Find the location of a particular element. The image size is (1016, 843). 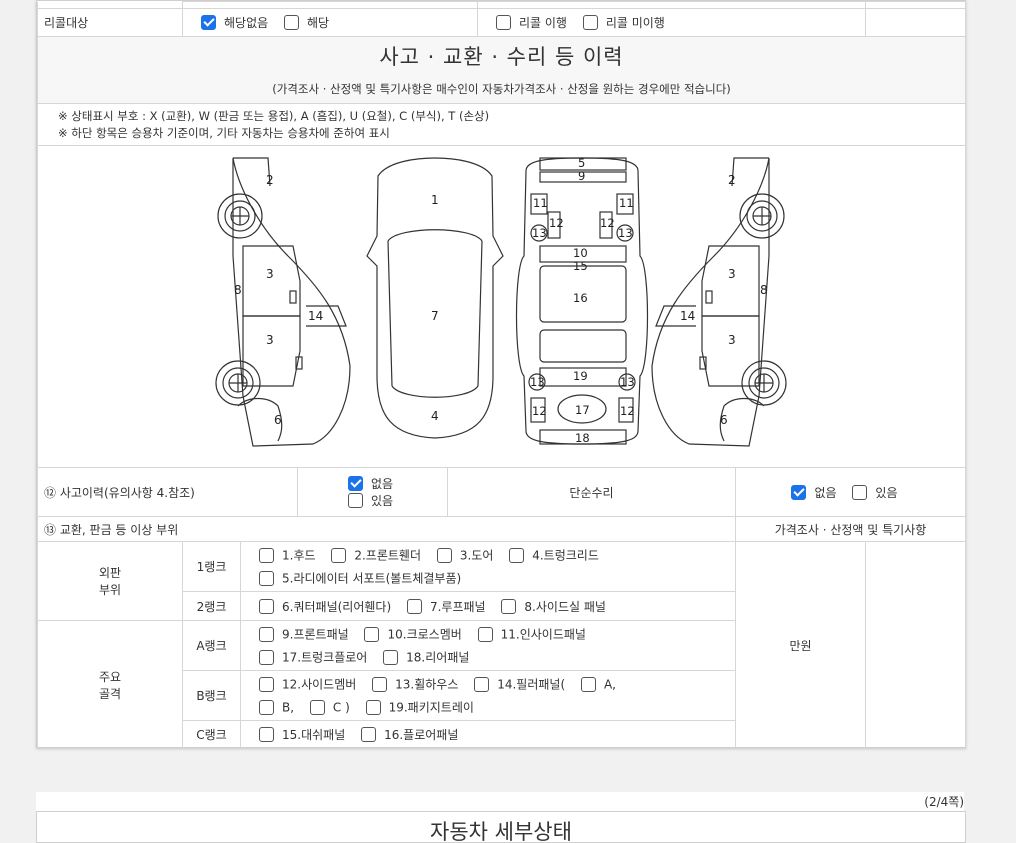

part-5-option: 5.라디에이터 서포트(볼트체결부품) is located at coordinates (360, 578).